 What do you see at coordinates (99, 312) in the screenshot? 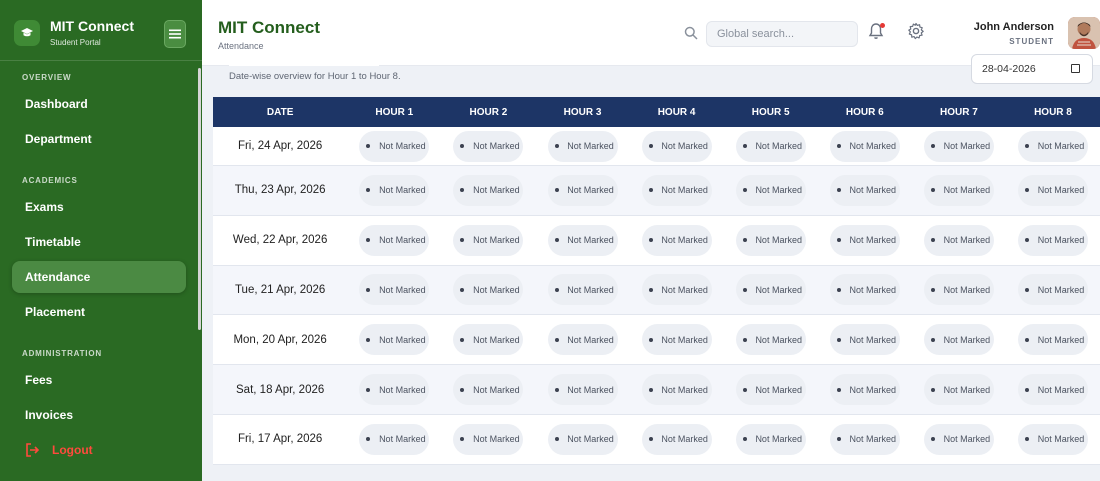
I see `sidebar-item-placement: Placement` at bounding box center [99, 312].